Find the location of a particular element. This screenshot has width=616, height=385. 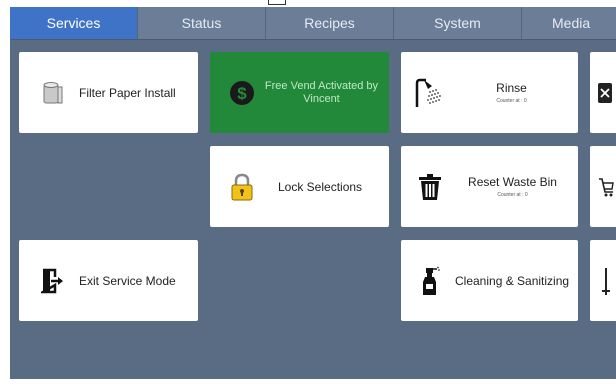

cleaning-sanitizing-label: Cleaning & Sanitizing is located at coordinates (512, 280).